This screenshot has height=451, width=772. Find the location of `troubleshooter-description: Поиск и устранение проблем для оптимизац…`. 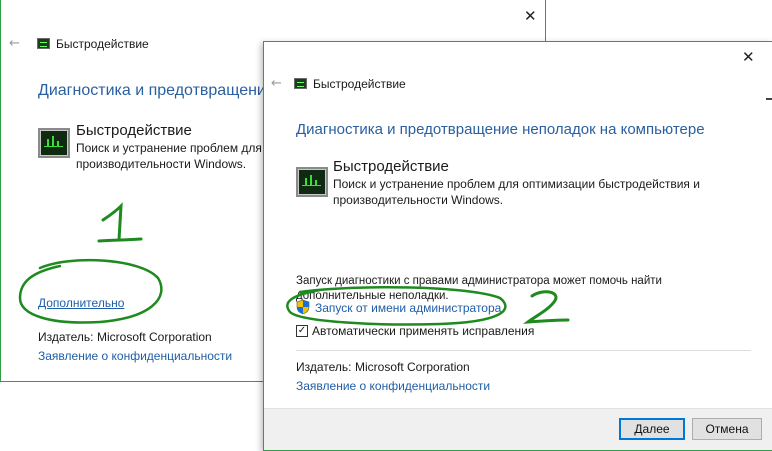

troubleshooter-description: Поиск и устранение проблем для оптимизац… is located at coordinates (516, 192).